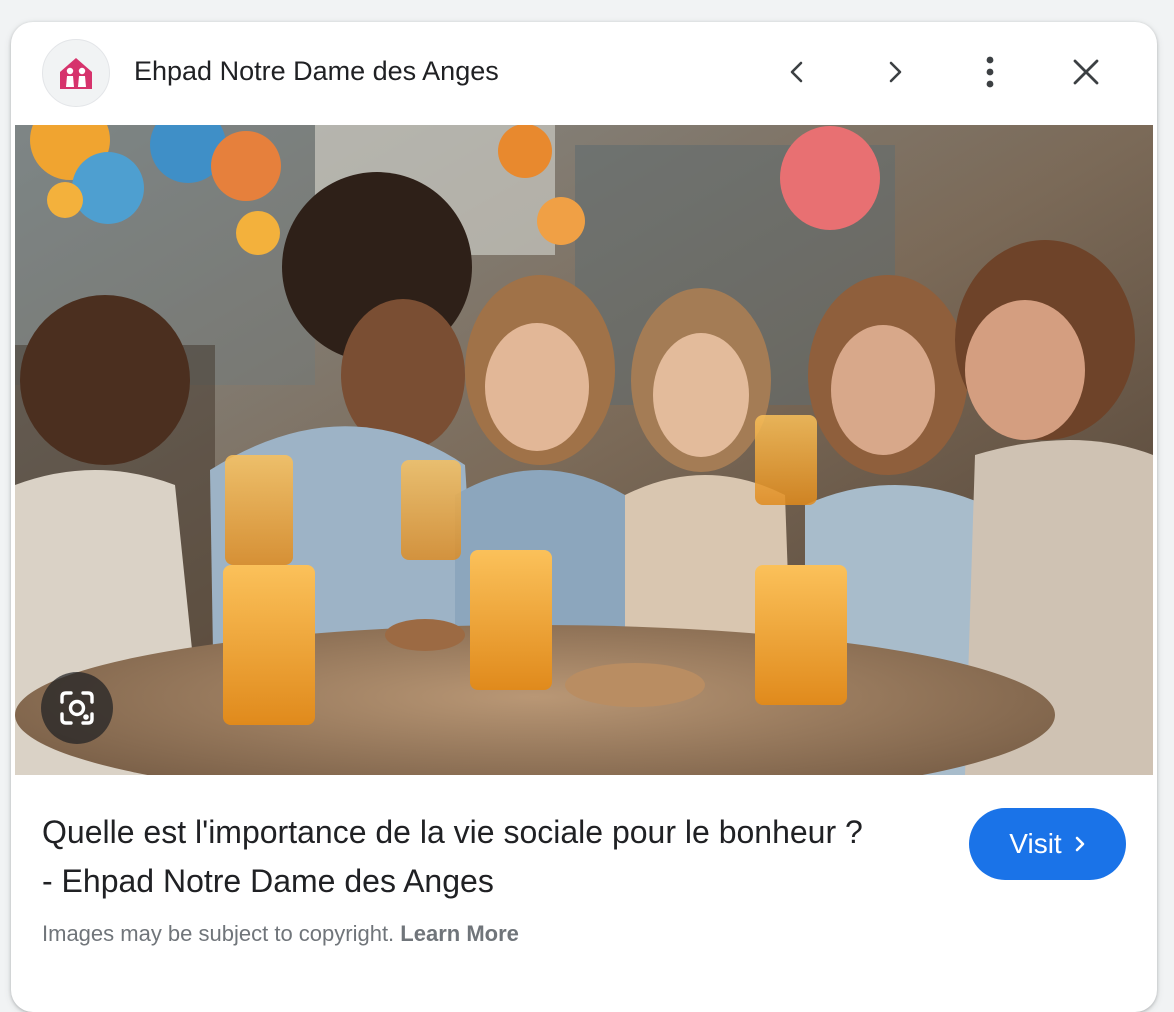 Image resolution: width=1174 pixels, height=1012 pixels. Describe the element at coordinates (218, 933) in the screenshot. I see `copyright-text: Images may be subject to copyright.` at that location.